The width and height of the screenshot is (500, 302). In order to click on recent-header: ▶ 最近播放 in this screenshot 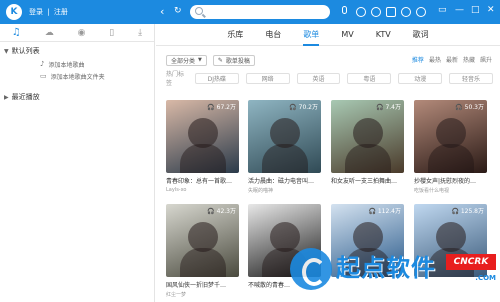, I will do `click(77, 97)`.